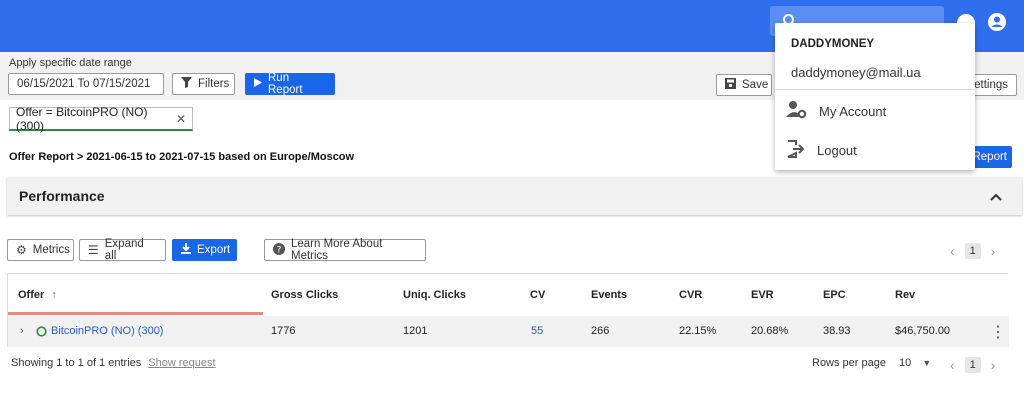 This screenshot has width=1024, height=414. Describe the element at coordinates (70, 63) in the screenshot. I see `date-range-label: Apply specific date range` at that location.